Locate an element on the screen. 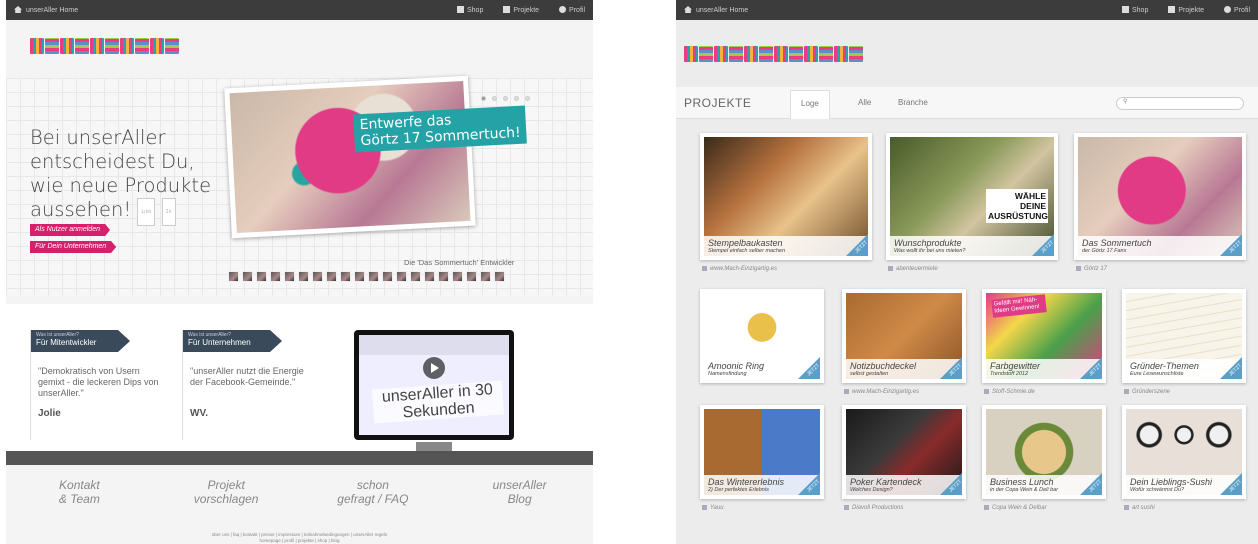 This screenshot has height=544, width=1258. project-source: Stoff-Schmie.de is located at coordinates (1009, 392).